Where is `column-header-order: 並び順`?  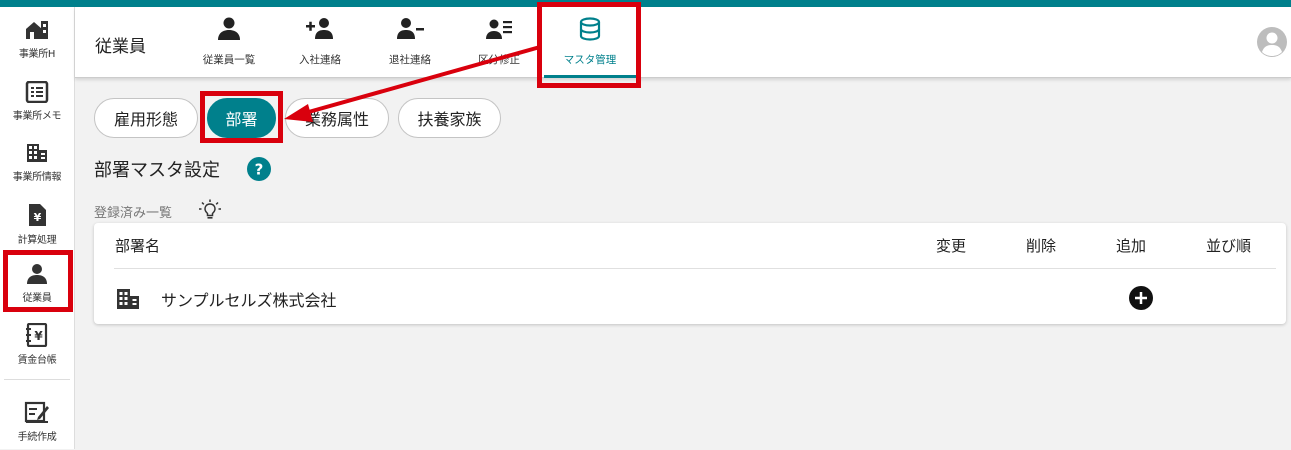
column-header-order: 並び順 is located at coordinates (1229, 246).